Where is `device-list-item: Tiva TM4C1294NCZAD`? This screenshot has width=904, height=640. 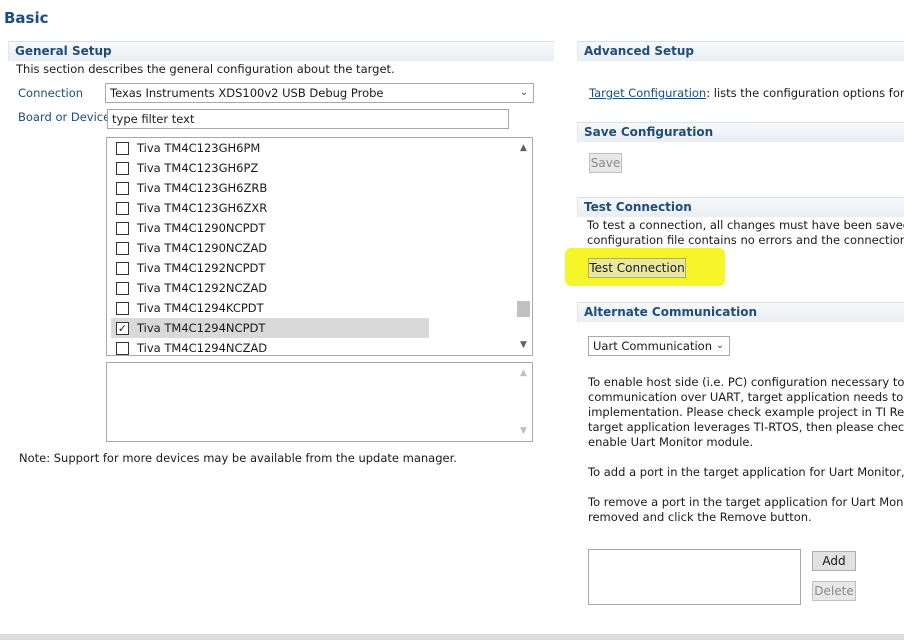
device-list-item: Tiva TM4C1294NCZAD is located at coordinates (261, 346).